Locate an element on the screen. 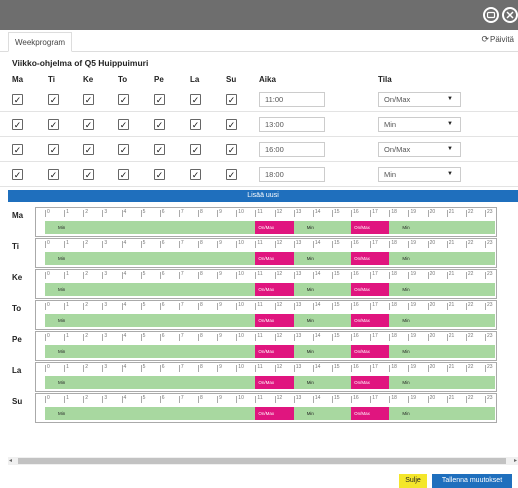  close-icon is located at coordinates (510, 15).